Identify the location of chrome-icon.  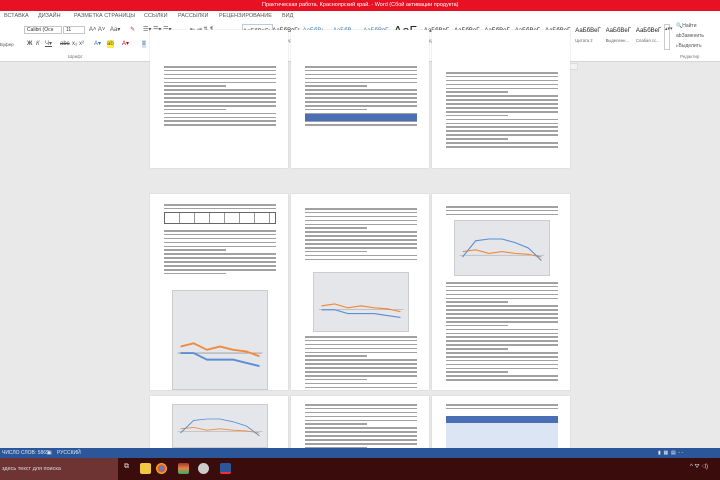
(161, 468).